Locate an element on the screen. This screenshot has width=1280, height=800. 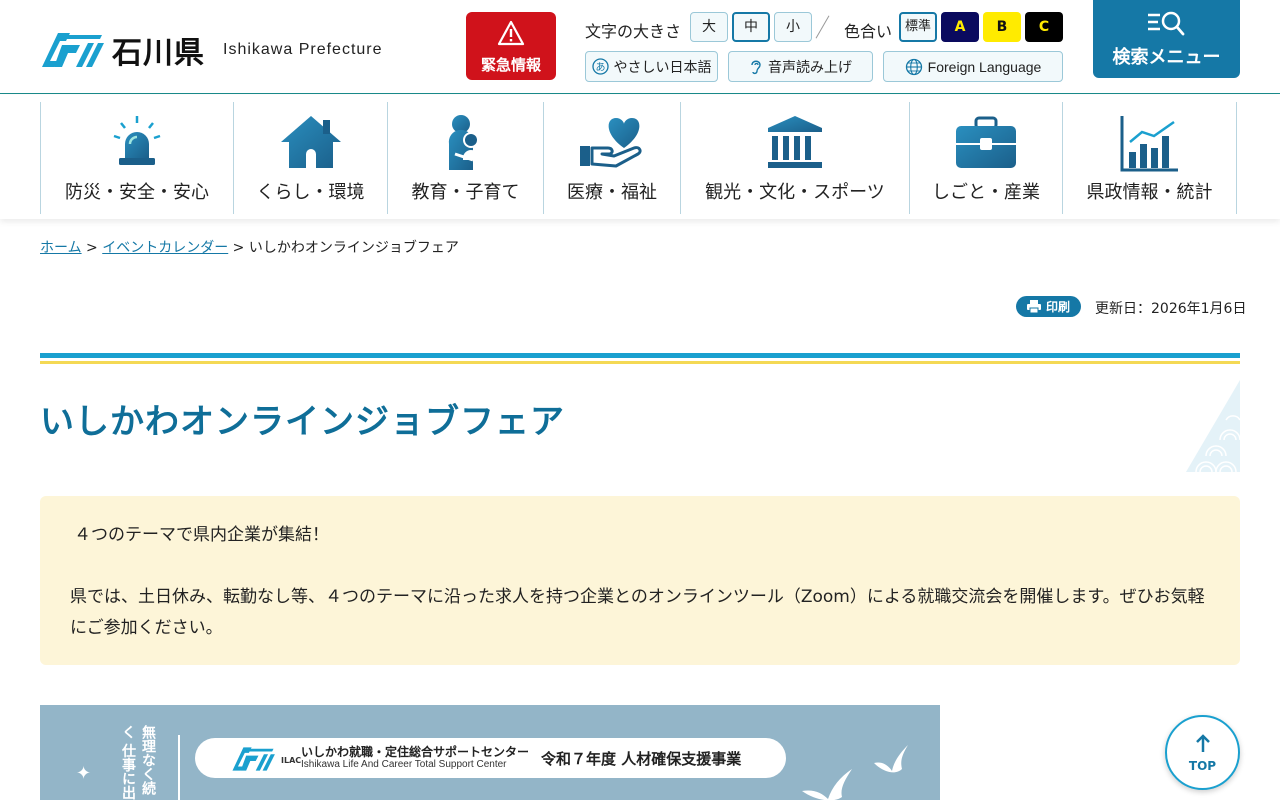
title-rule-yellow is located at coordinates (640, 362).